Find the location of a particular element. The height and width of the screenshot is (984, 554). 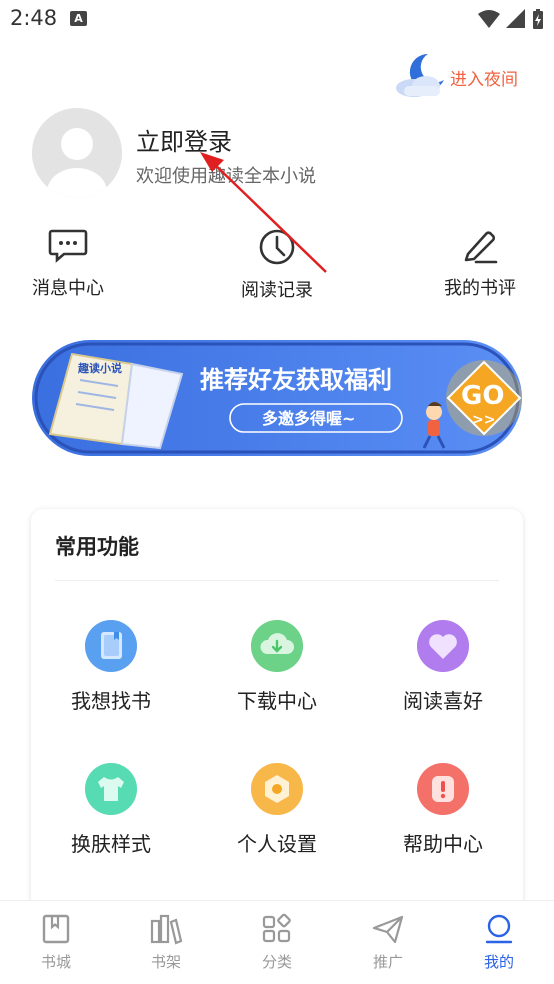

avatar is located at coordinates (77, 153).